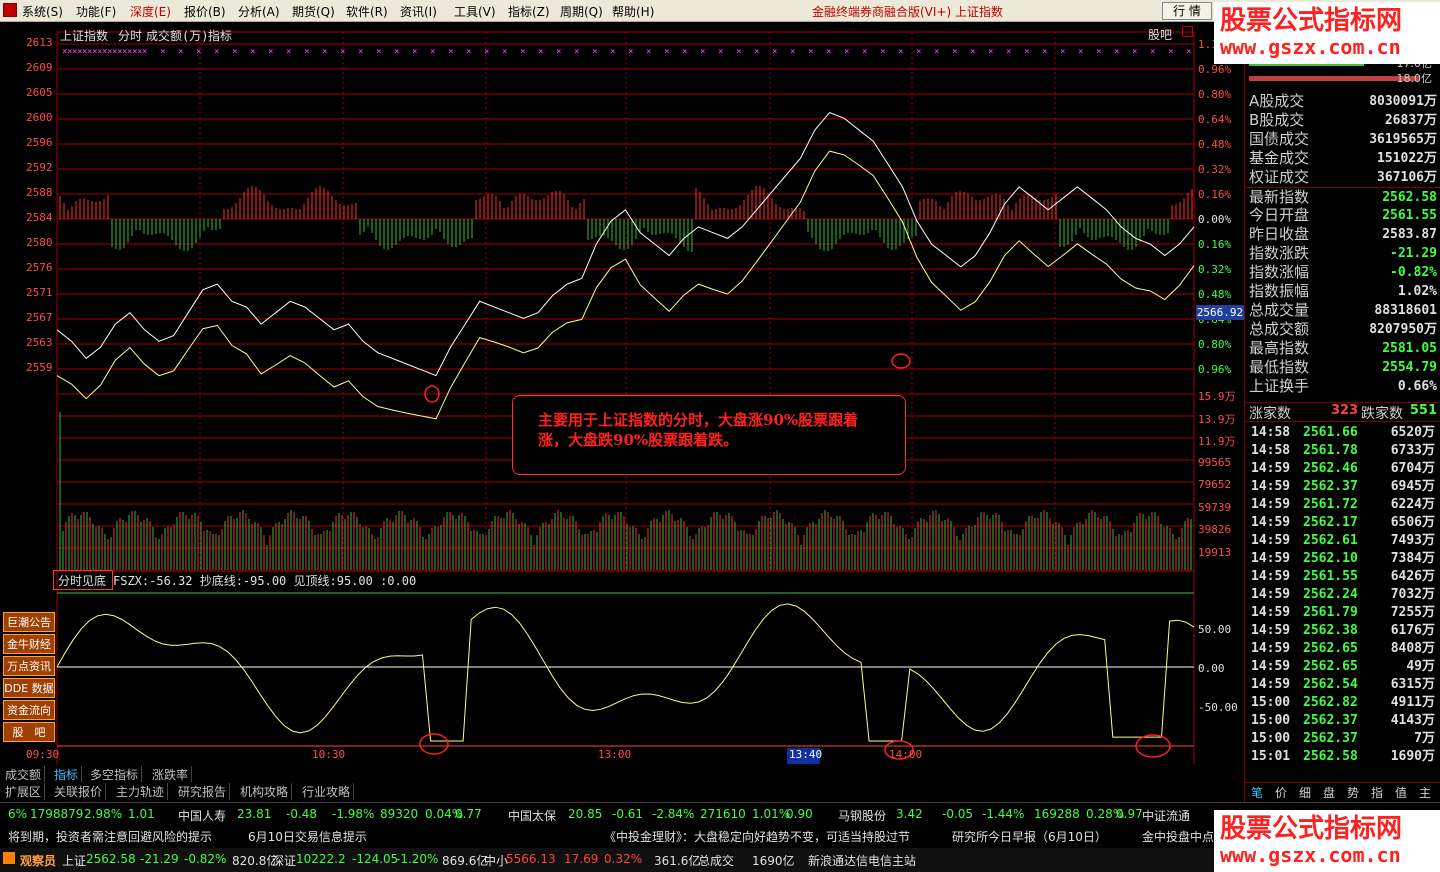 This screenshot has height=872, width=1440. What do you see at coordinates (150, 11) in the screenshot?
I see `menu-depth: 深度(E)` at bounding box center [150, 11].